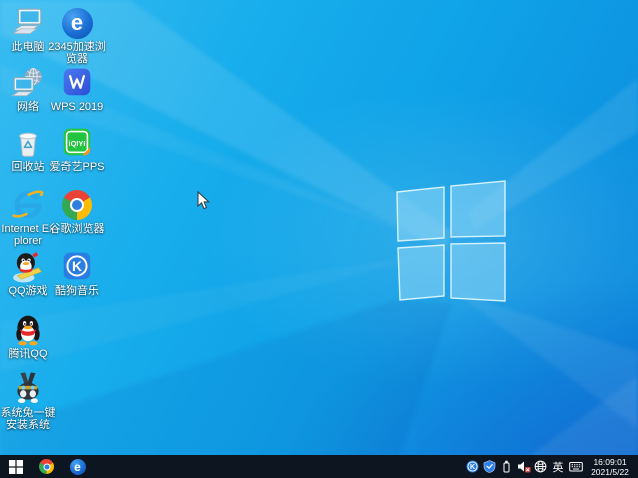 This screenshot has width=638, height=478. Describe the element at coordinates (28, 389) in the screenshot. I see `system-rabbit-icon` at that location.